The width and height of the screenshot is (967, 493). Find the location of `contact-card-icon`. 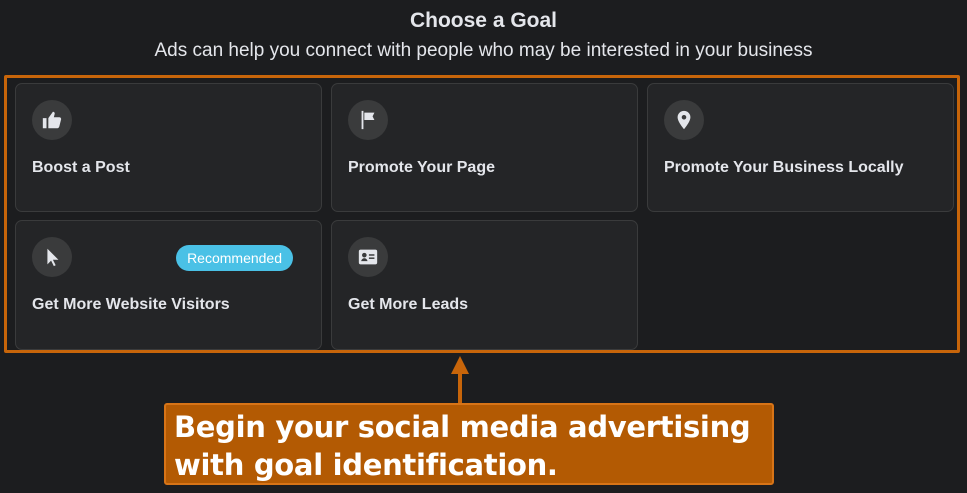

contact-card-icon is located at coordinates (368, 257).